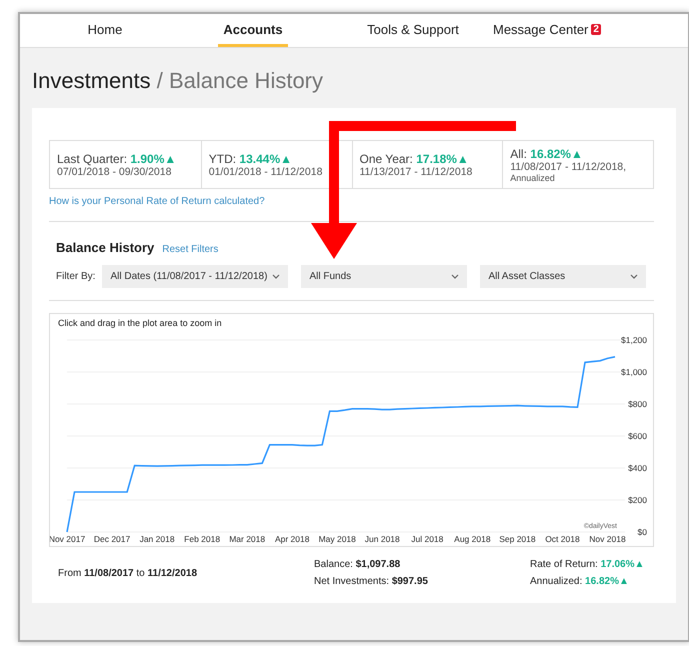 This screenshot has width=689, height=646. What do you see at coordinates (382, 539) in the screenshot?
I see `x-axis-label: Jun 2018` at bounding box center [382, 539].